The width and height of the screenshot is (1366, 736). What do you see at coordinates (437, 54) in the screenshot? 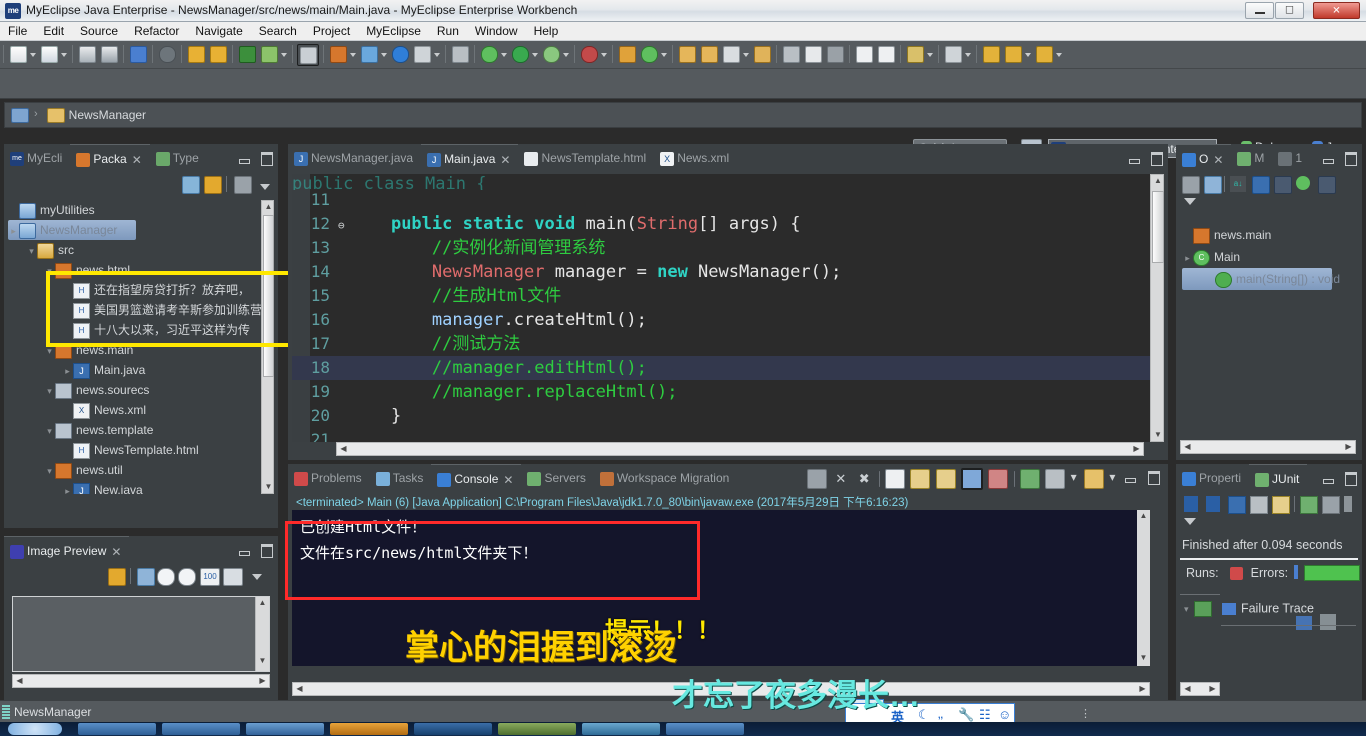
I see `search-dropdown` at bounding box center [437, 54].